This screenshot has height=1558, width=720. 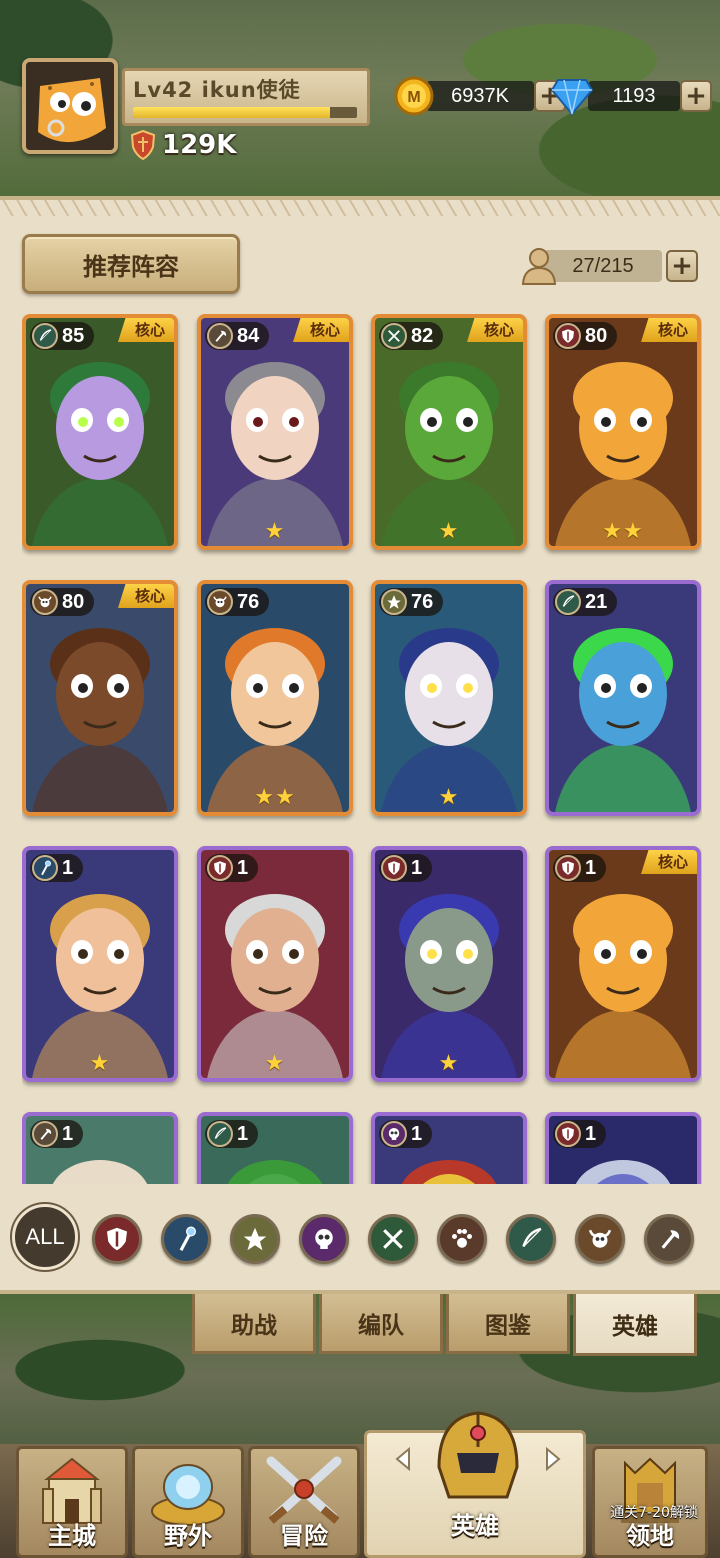 I want to click on filter-staff-icon, so click(x=186, y=1239).